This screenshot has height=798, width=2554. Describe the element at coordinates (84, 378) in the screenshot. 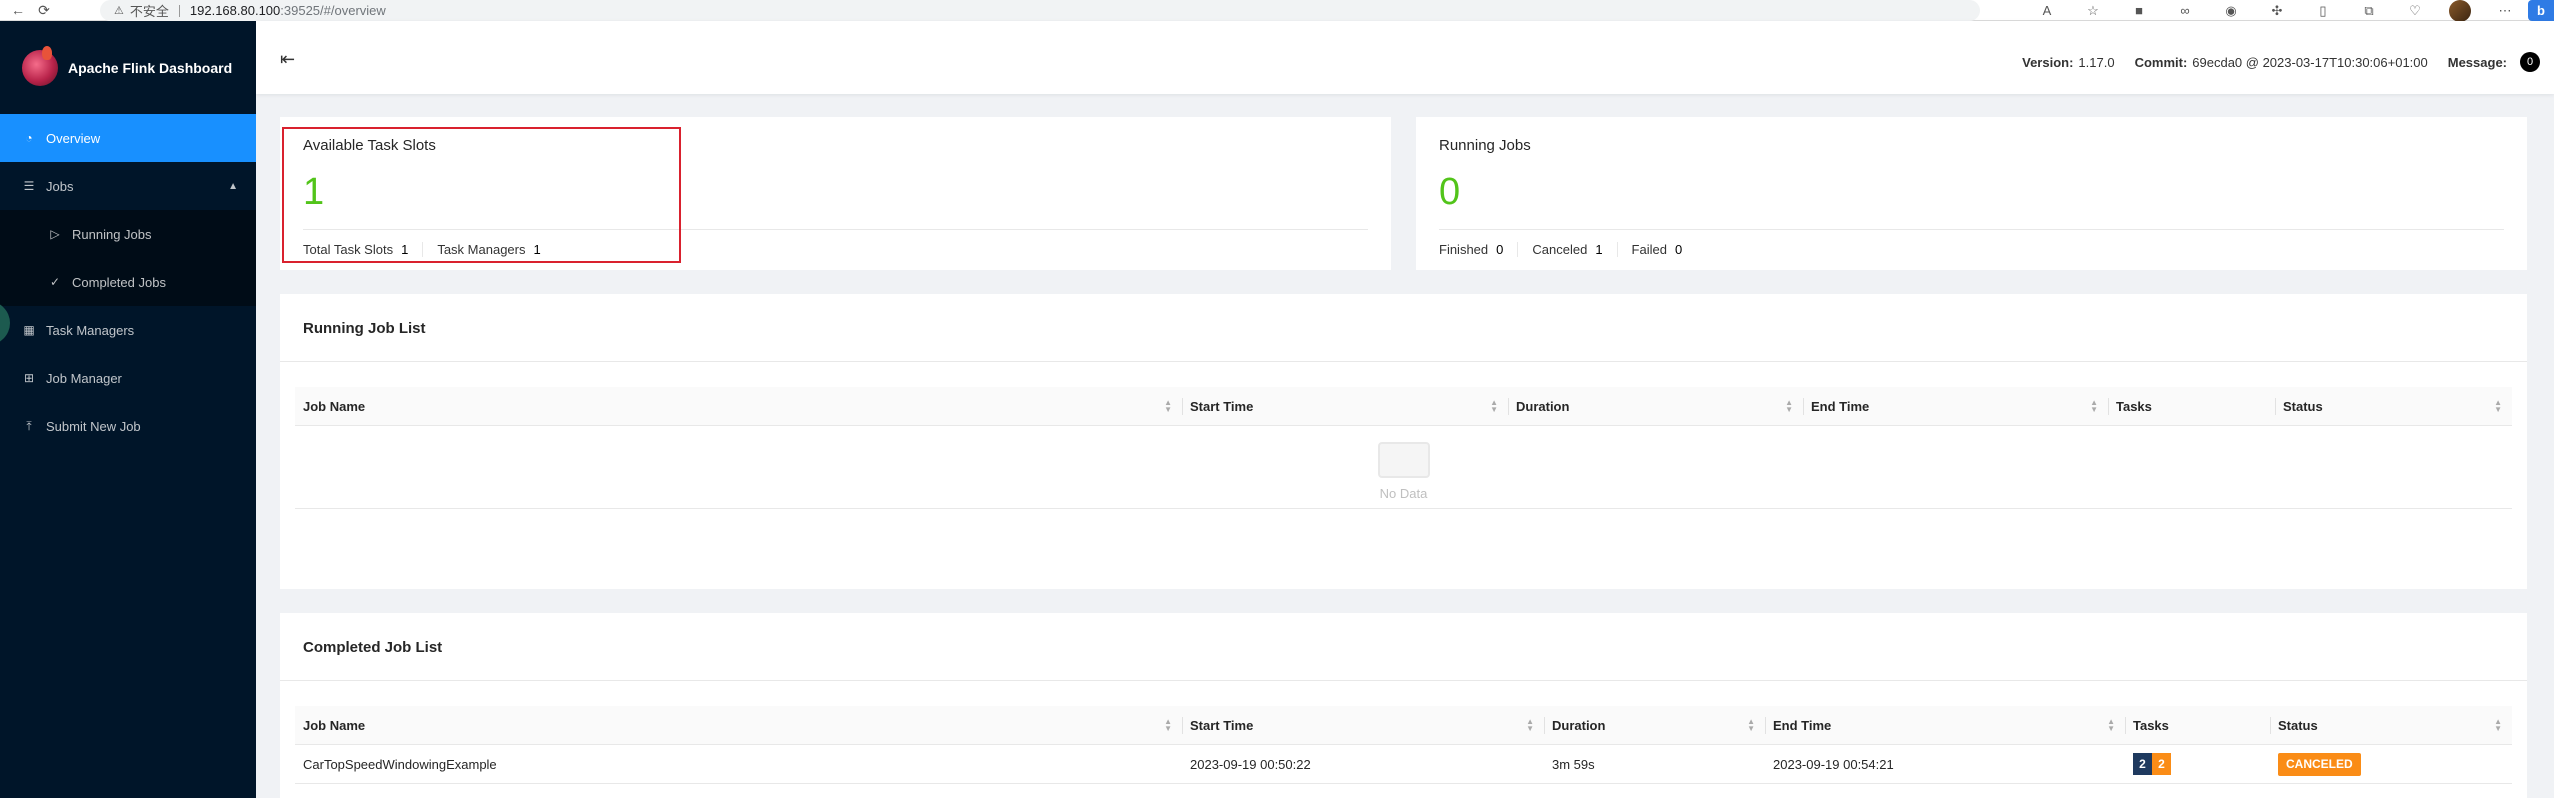

I see `sidebar-item-label: Job Manager` at that location.